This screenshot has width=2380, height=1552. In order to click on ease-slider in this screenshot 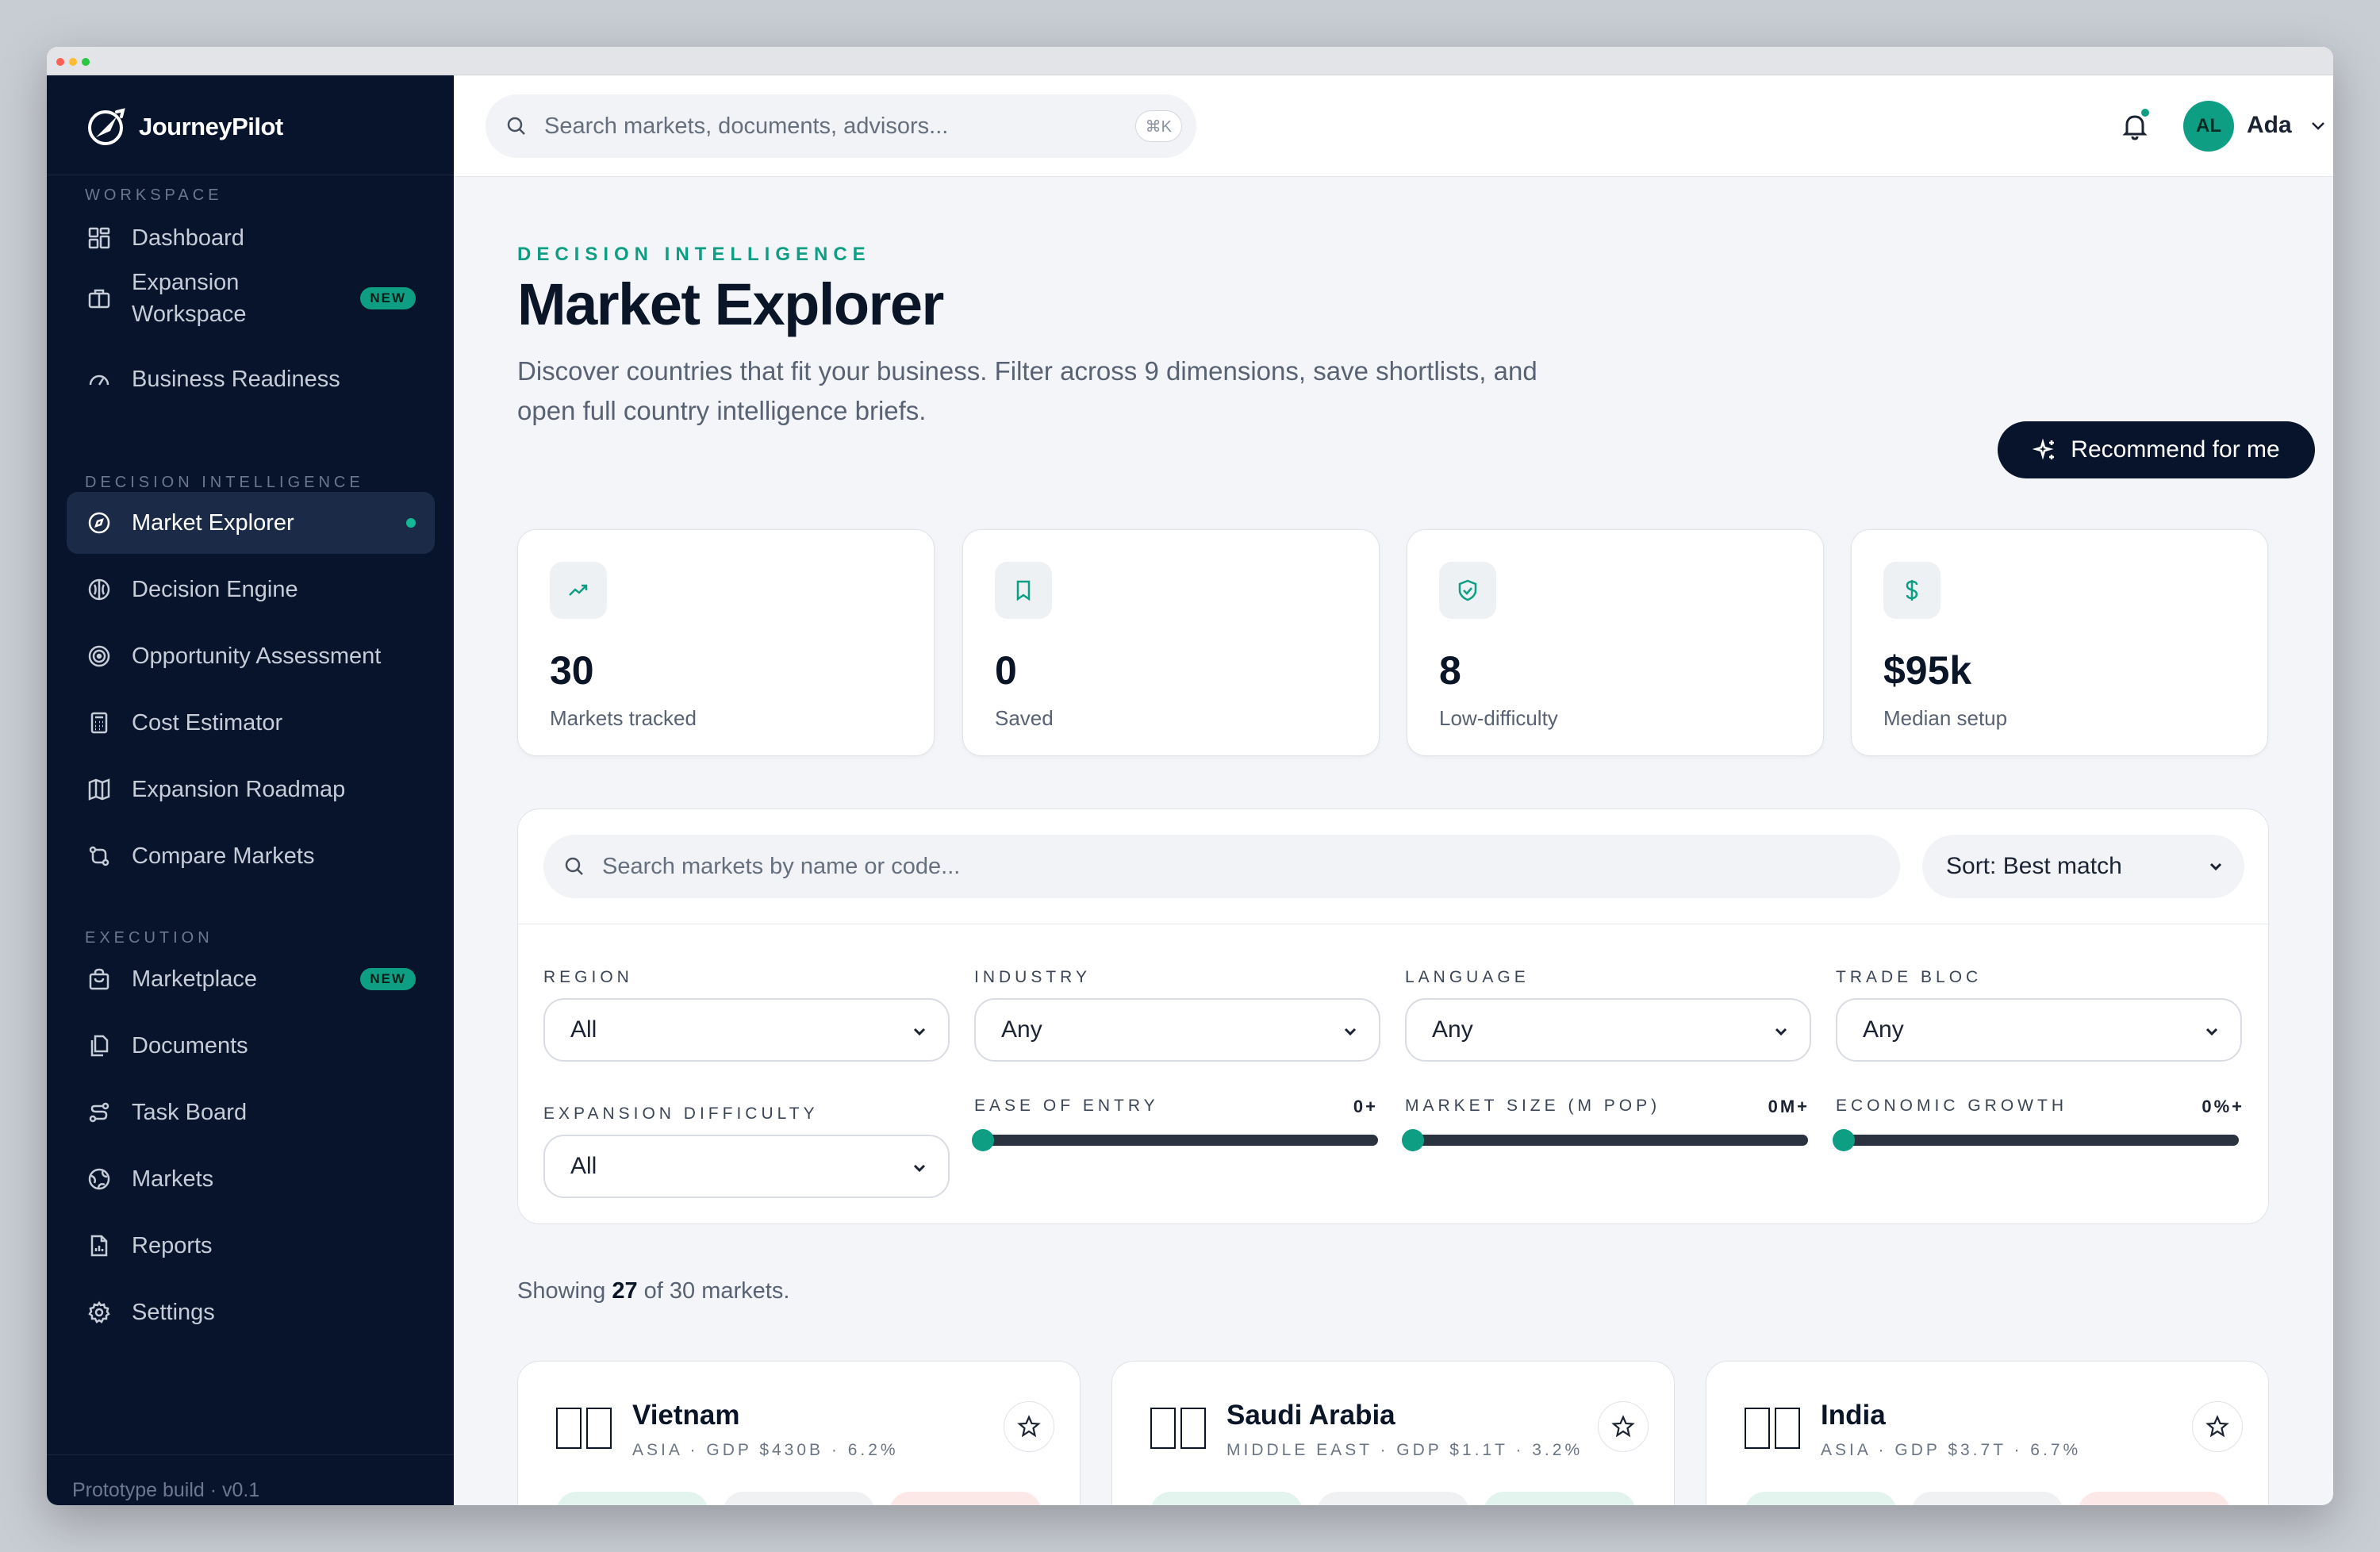, I will do `click(1176, 1140)`.